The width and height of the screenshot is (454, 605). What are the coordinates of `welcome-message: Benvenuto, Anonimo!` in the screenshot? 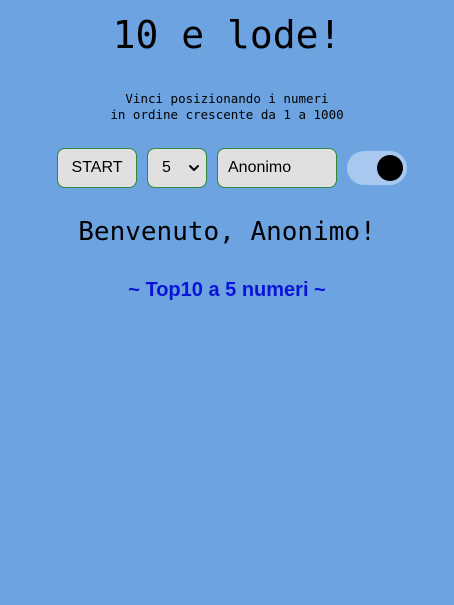 It's located at (227, 232).